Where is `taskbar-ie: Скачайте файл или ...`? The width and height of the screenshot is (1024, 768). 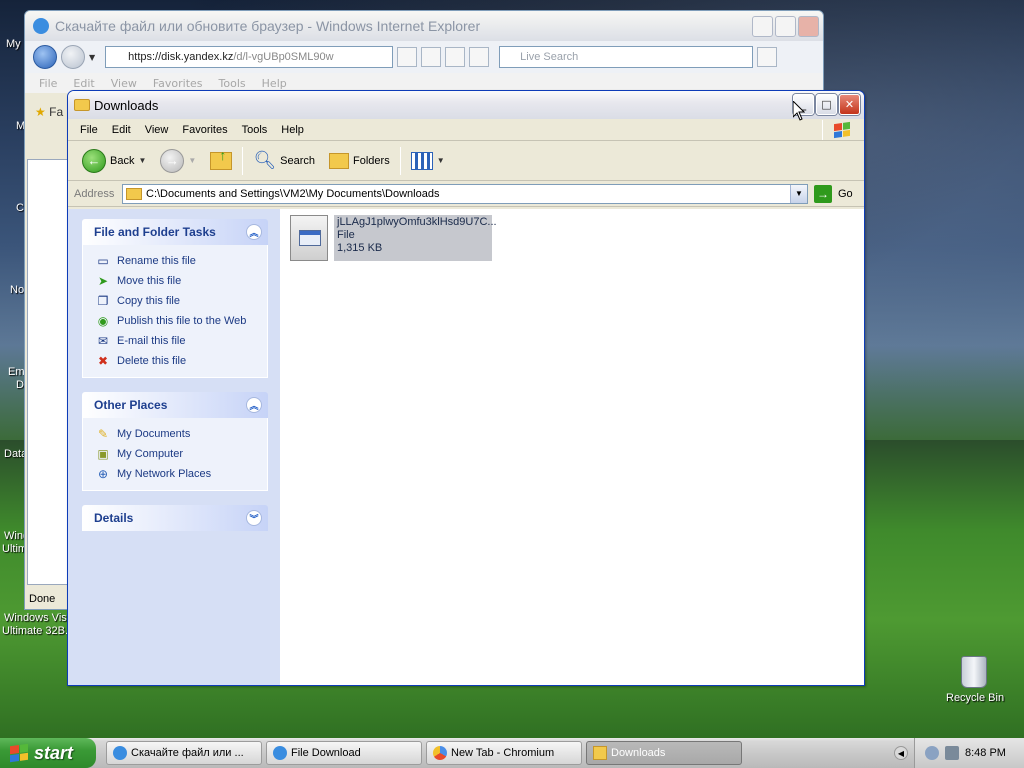
taskbar-ie: Скачайте файл или ... is located at coordinates (184, 753).